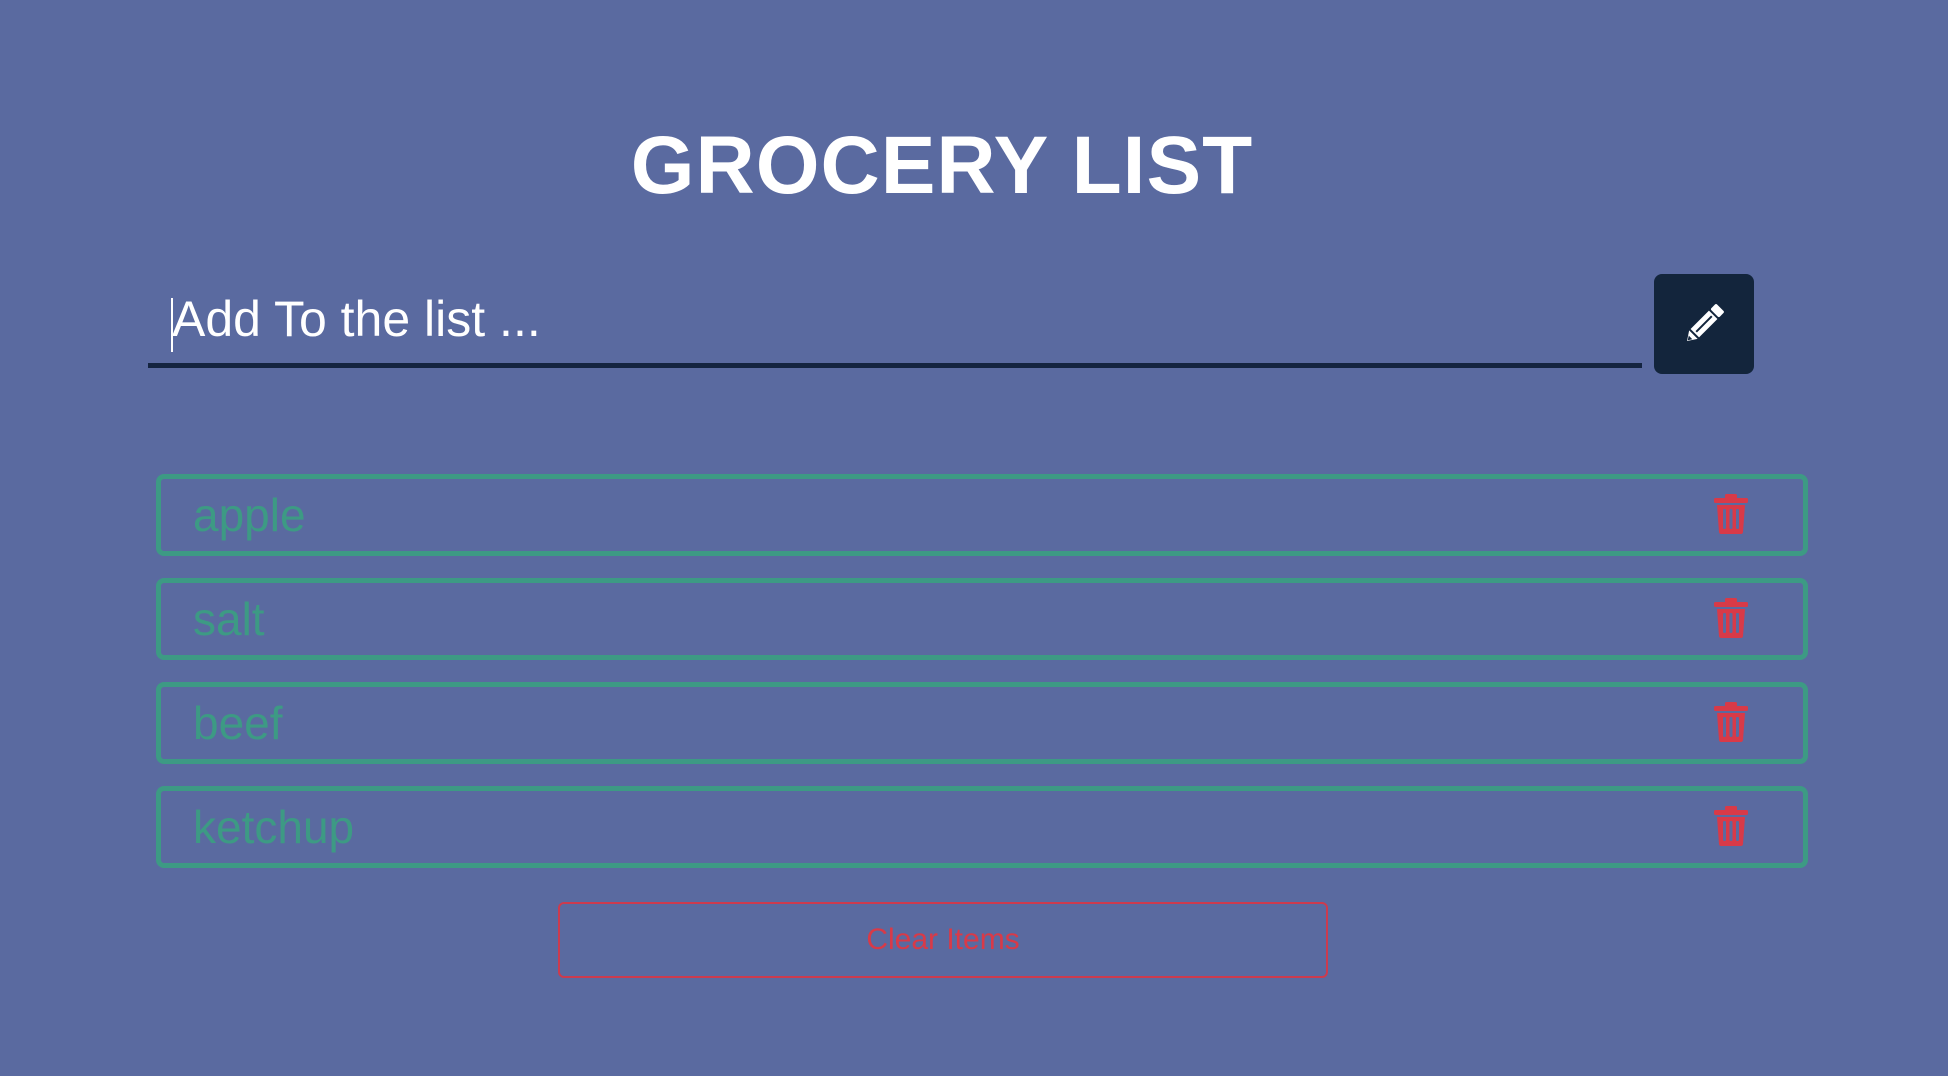 The width and height of the screenshot is (1948, 1076). Describe the element at coordinates (249, 515) in the screenshot. I see `item-name: apple` at that location.